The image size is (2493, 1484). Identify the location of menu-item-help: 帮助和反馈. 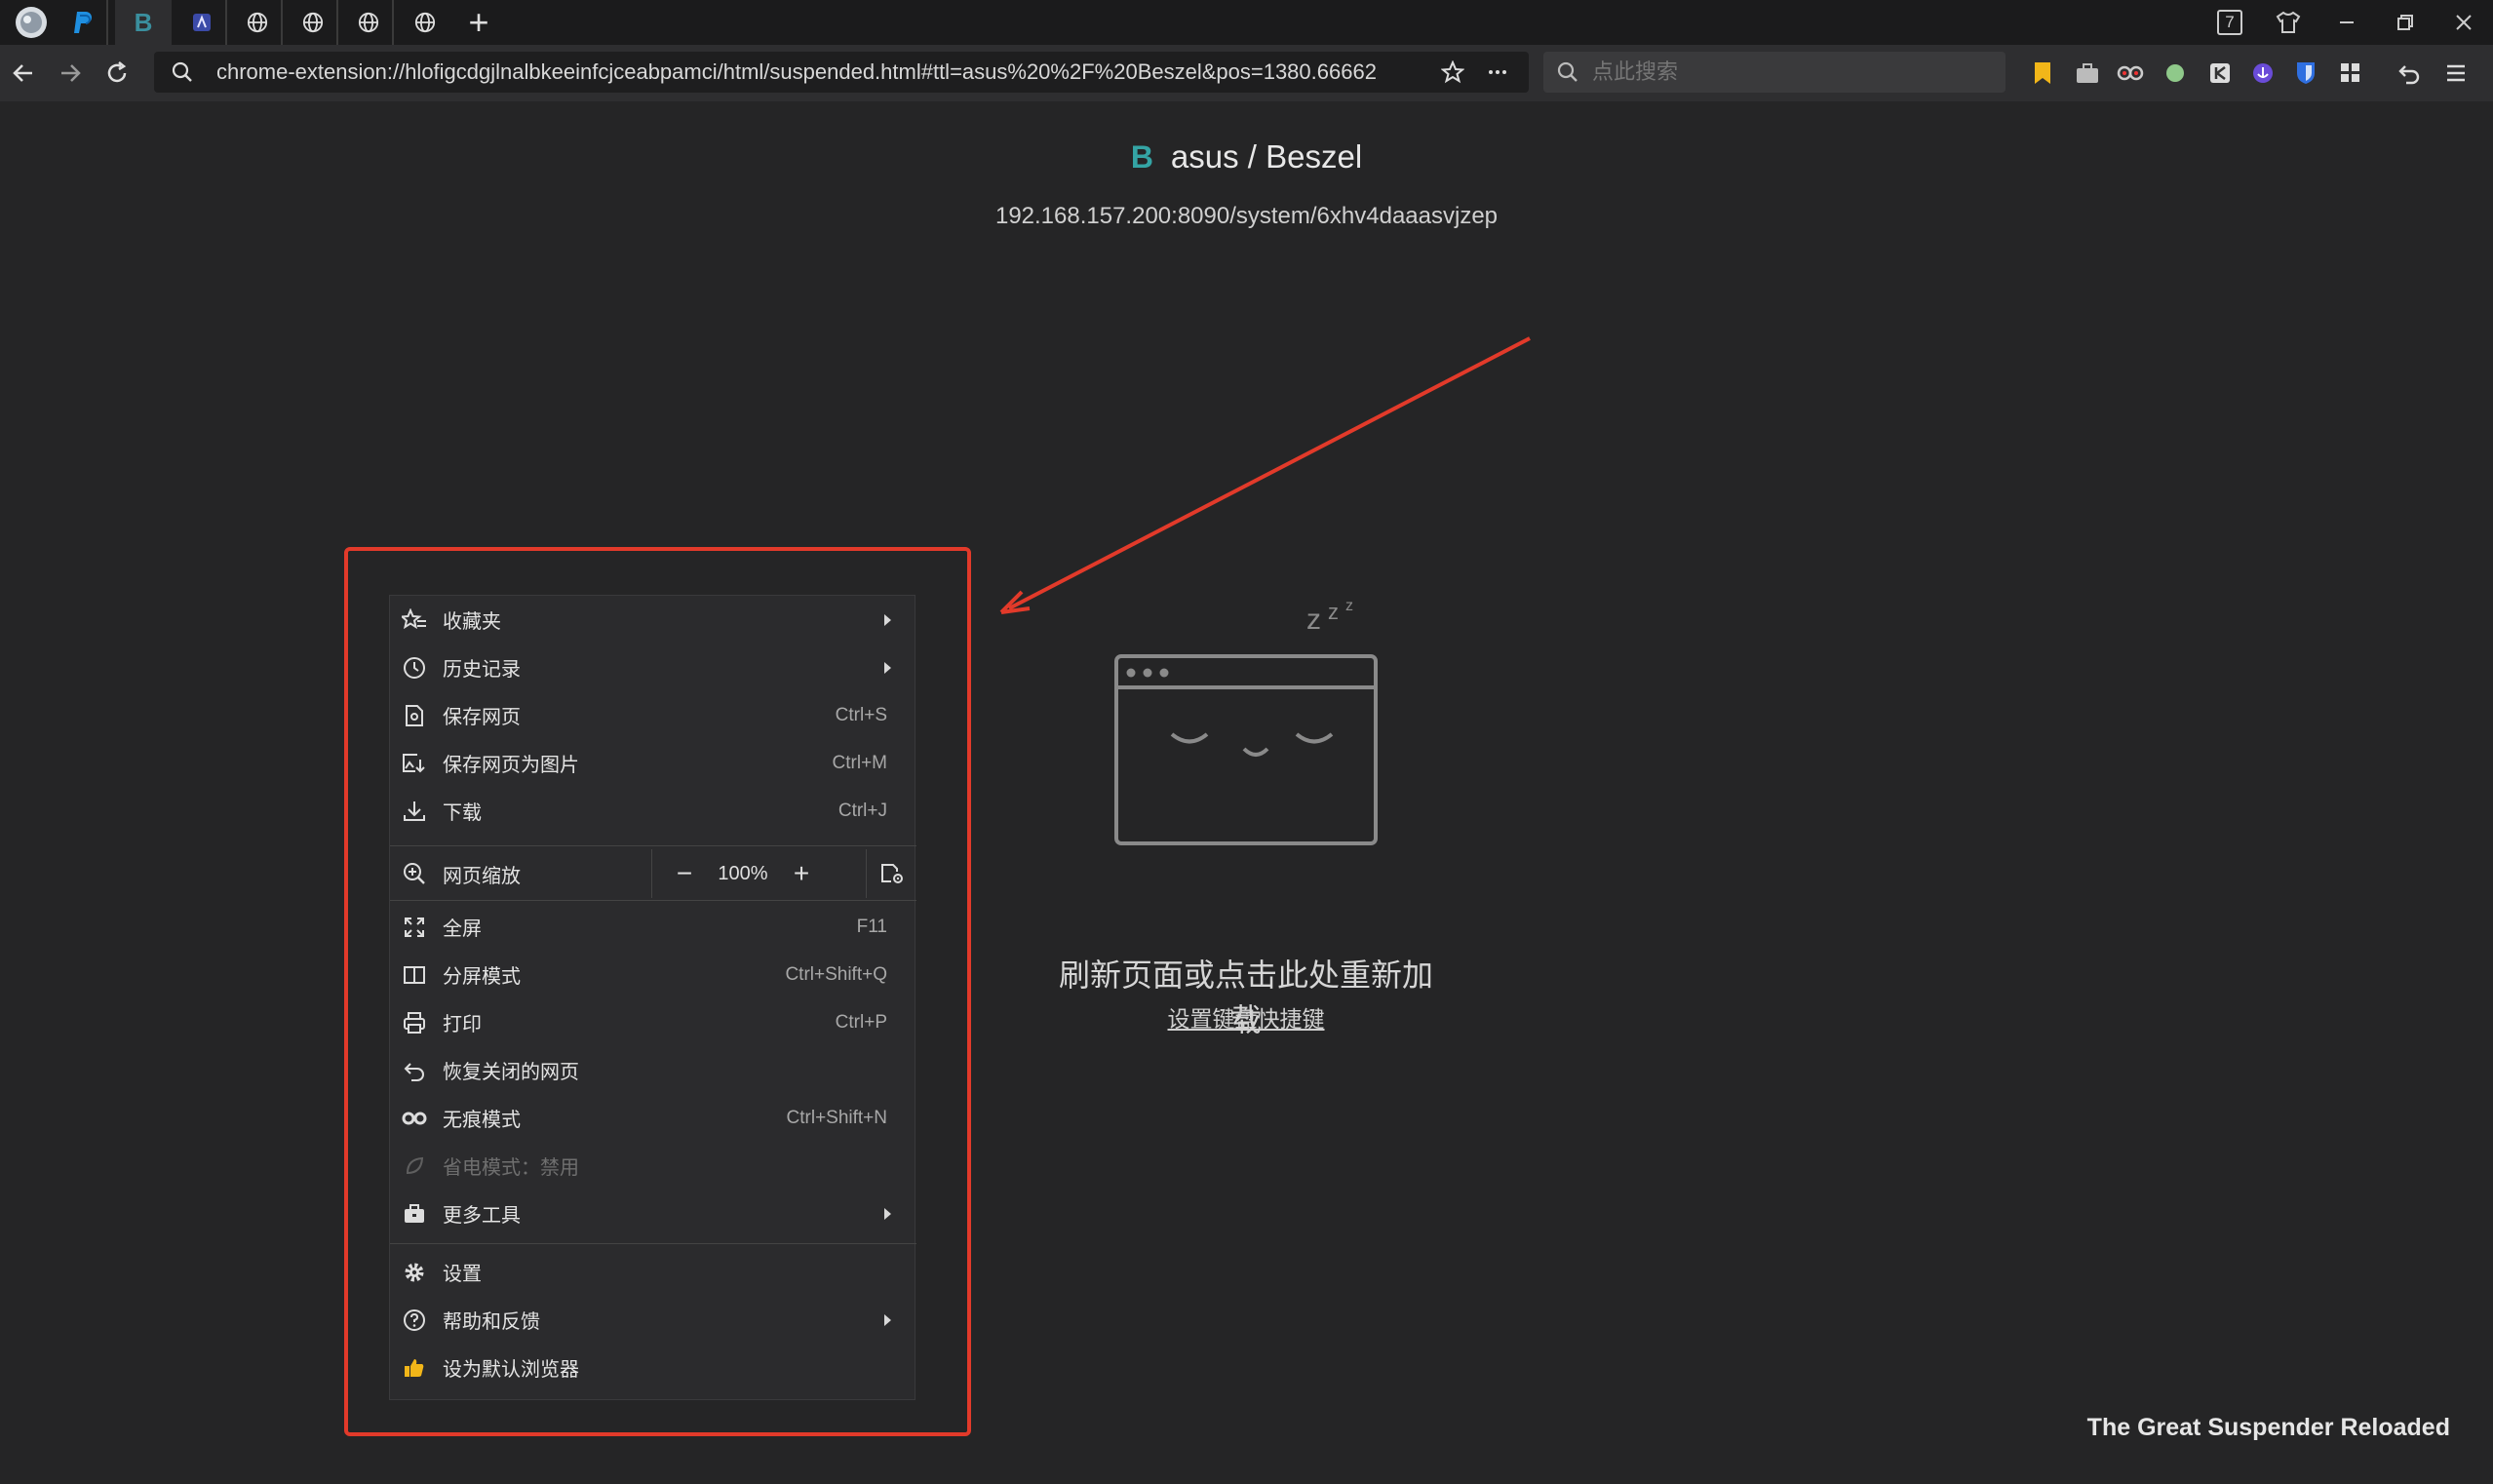
(653, 1320).